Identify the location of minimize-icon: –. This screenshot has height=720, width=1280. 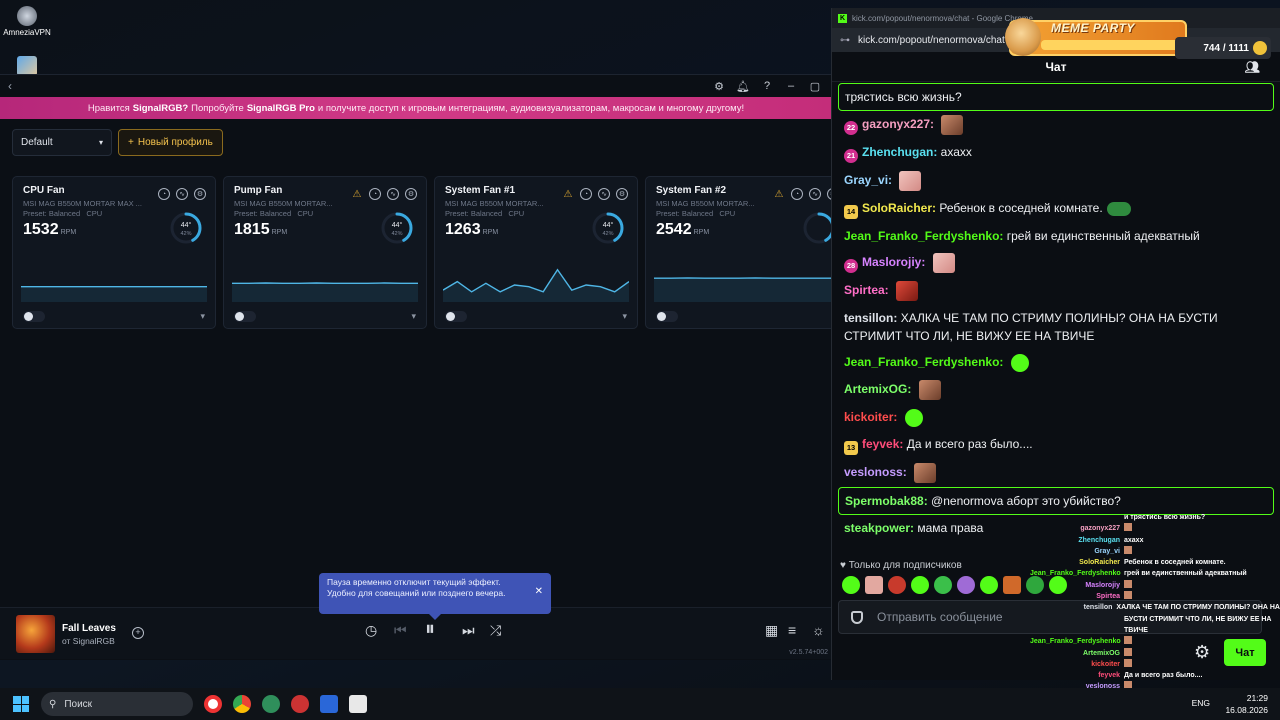
(791, 86).